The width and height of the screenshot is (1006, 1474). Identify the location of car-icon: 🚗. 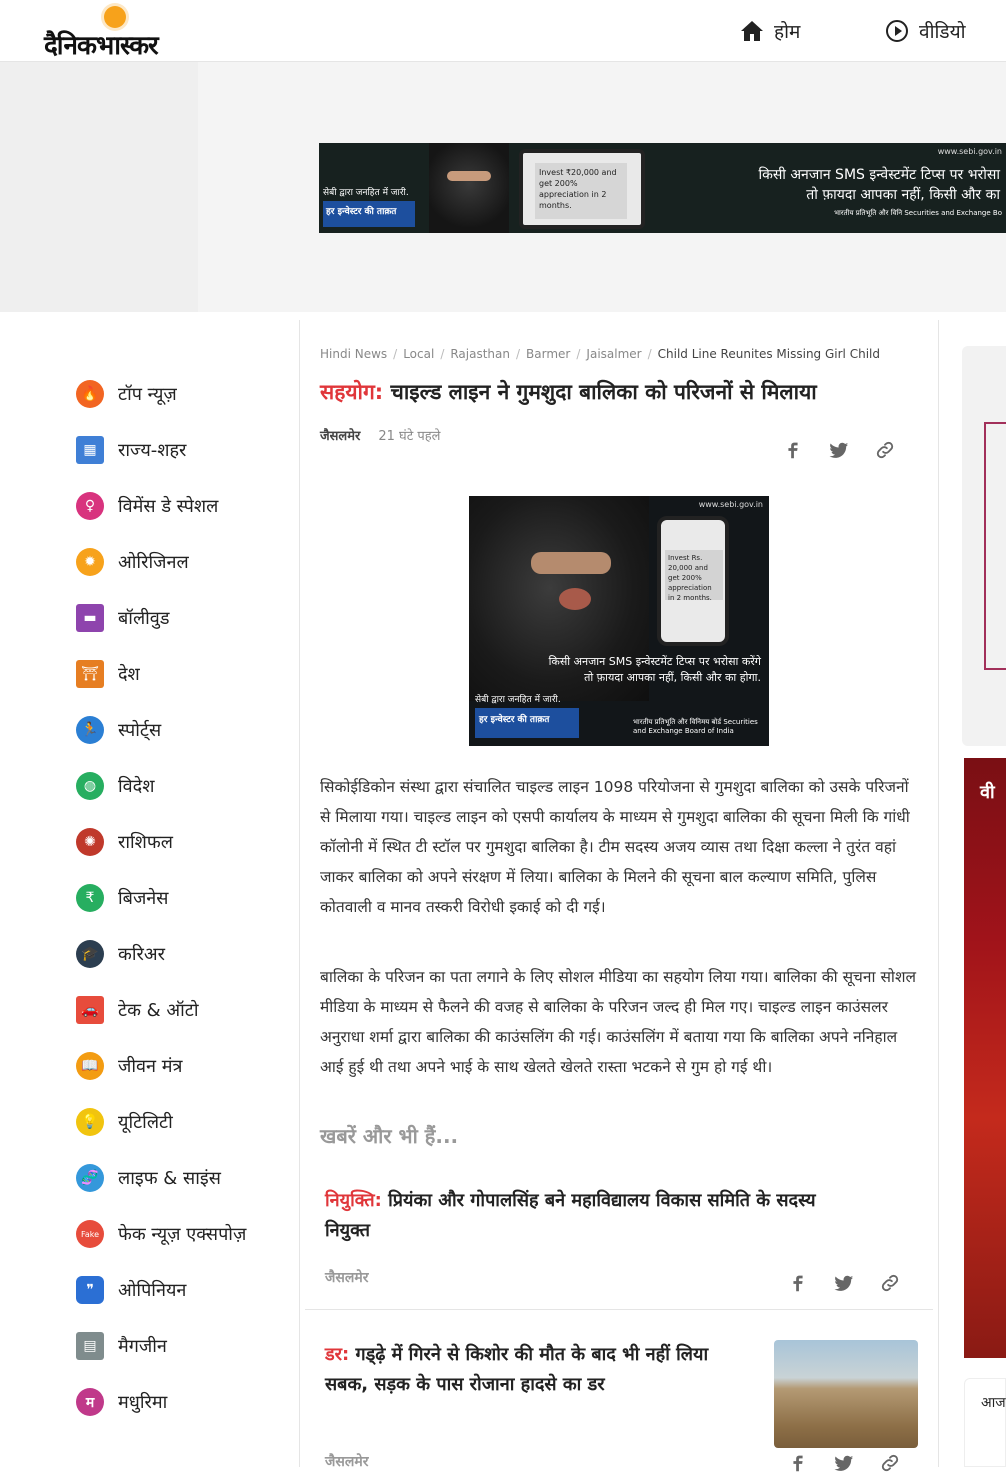
(90, 1010).